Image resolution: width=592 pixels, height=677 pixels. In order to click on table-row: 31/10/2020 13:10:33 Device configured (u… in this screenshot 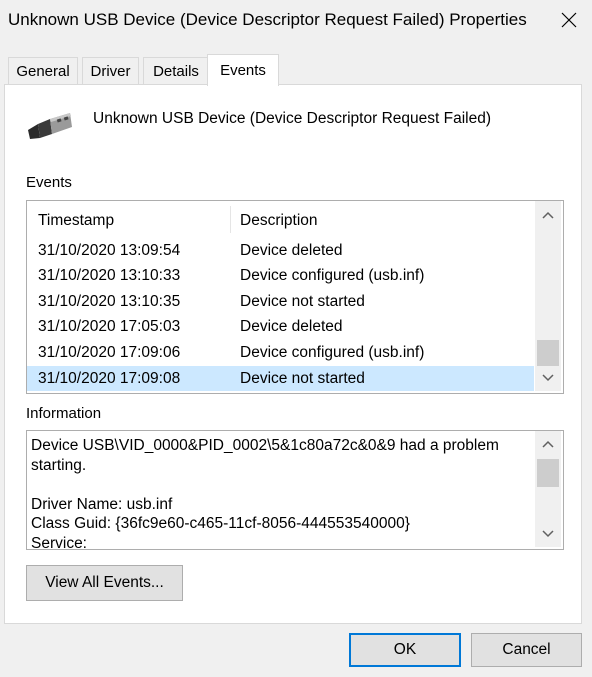, I will do `click(280, 275)`.